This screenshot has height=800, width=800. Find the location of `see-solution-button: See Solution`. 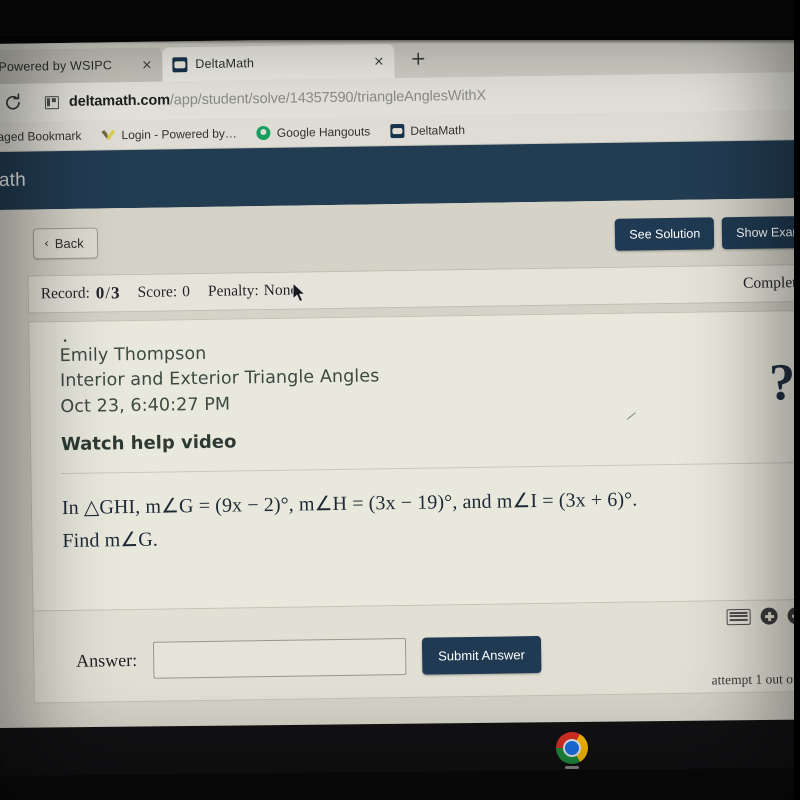

see-solution-button: See Solution is located at coordinates (665, 234).